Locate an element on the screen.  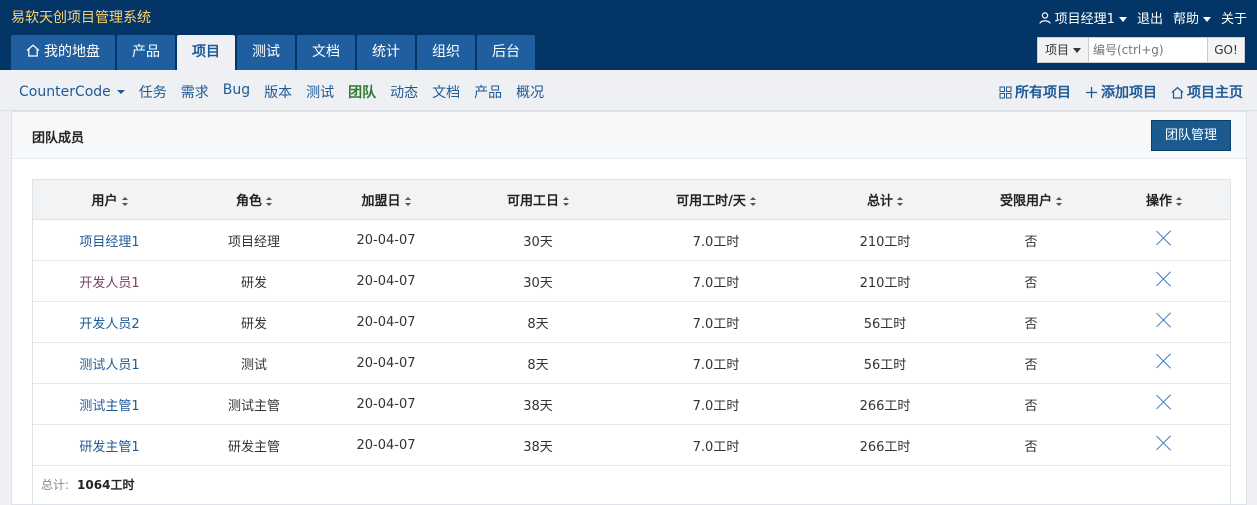
search-type-select: 项目 is located at coordinates (1063, 50).